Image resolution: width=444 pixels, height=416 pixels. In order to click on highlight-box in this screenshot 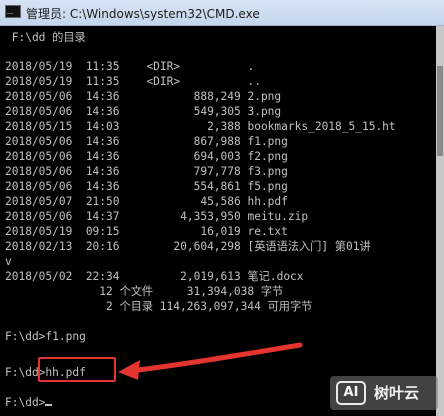, I will do `click(77, 369)`.